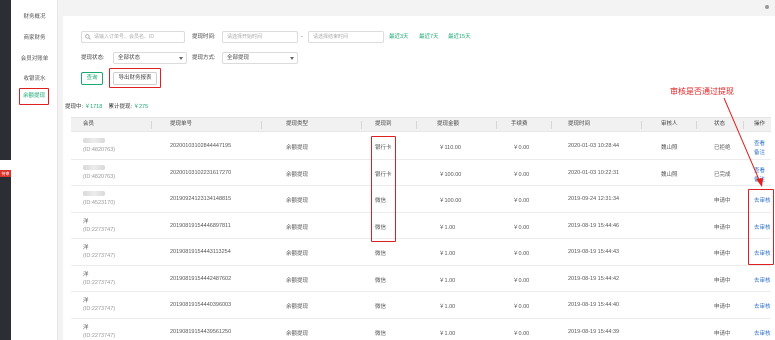 Image resolution: width=775 pixels, height=340 pixels. Describe the element at coordinates (399, 37) in the screenshot. I see `quick-3-days: 最近3天` at that location.